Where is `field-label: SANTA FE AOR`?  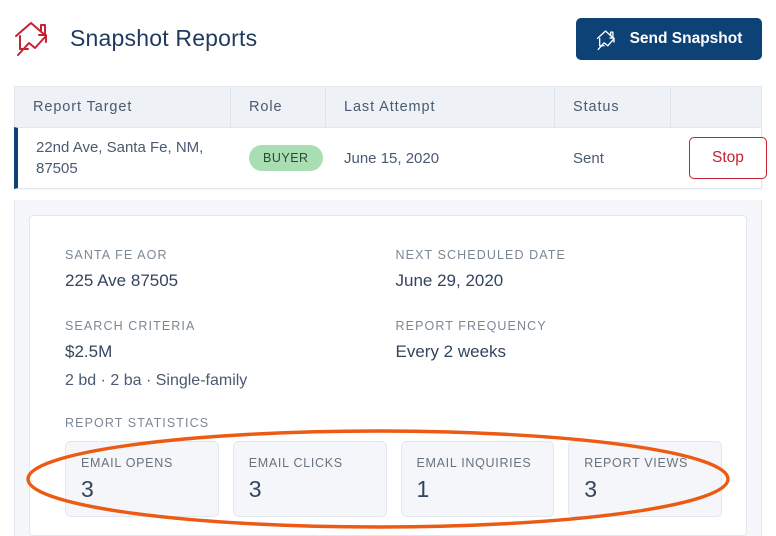
field-label: SANTA FE AOR is located at coordinates (116, 255).